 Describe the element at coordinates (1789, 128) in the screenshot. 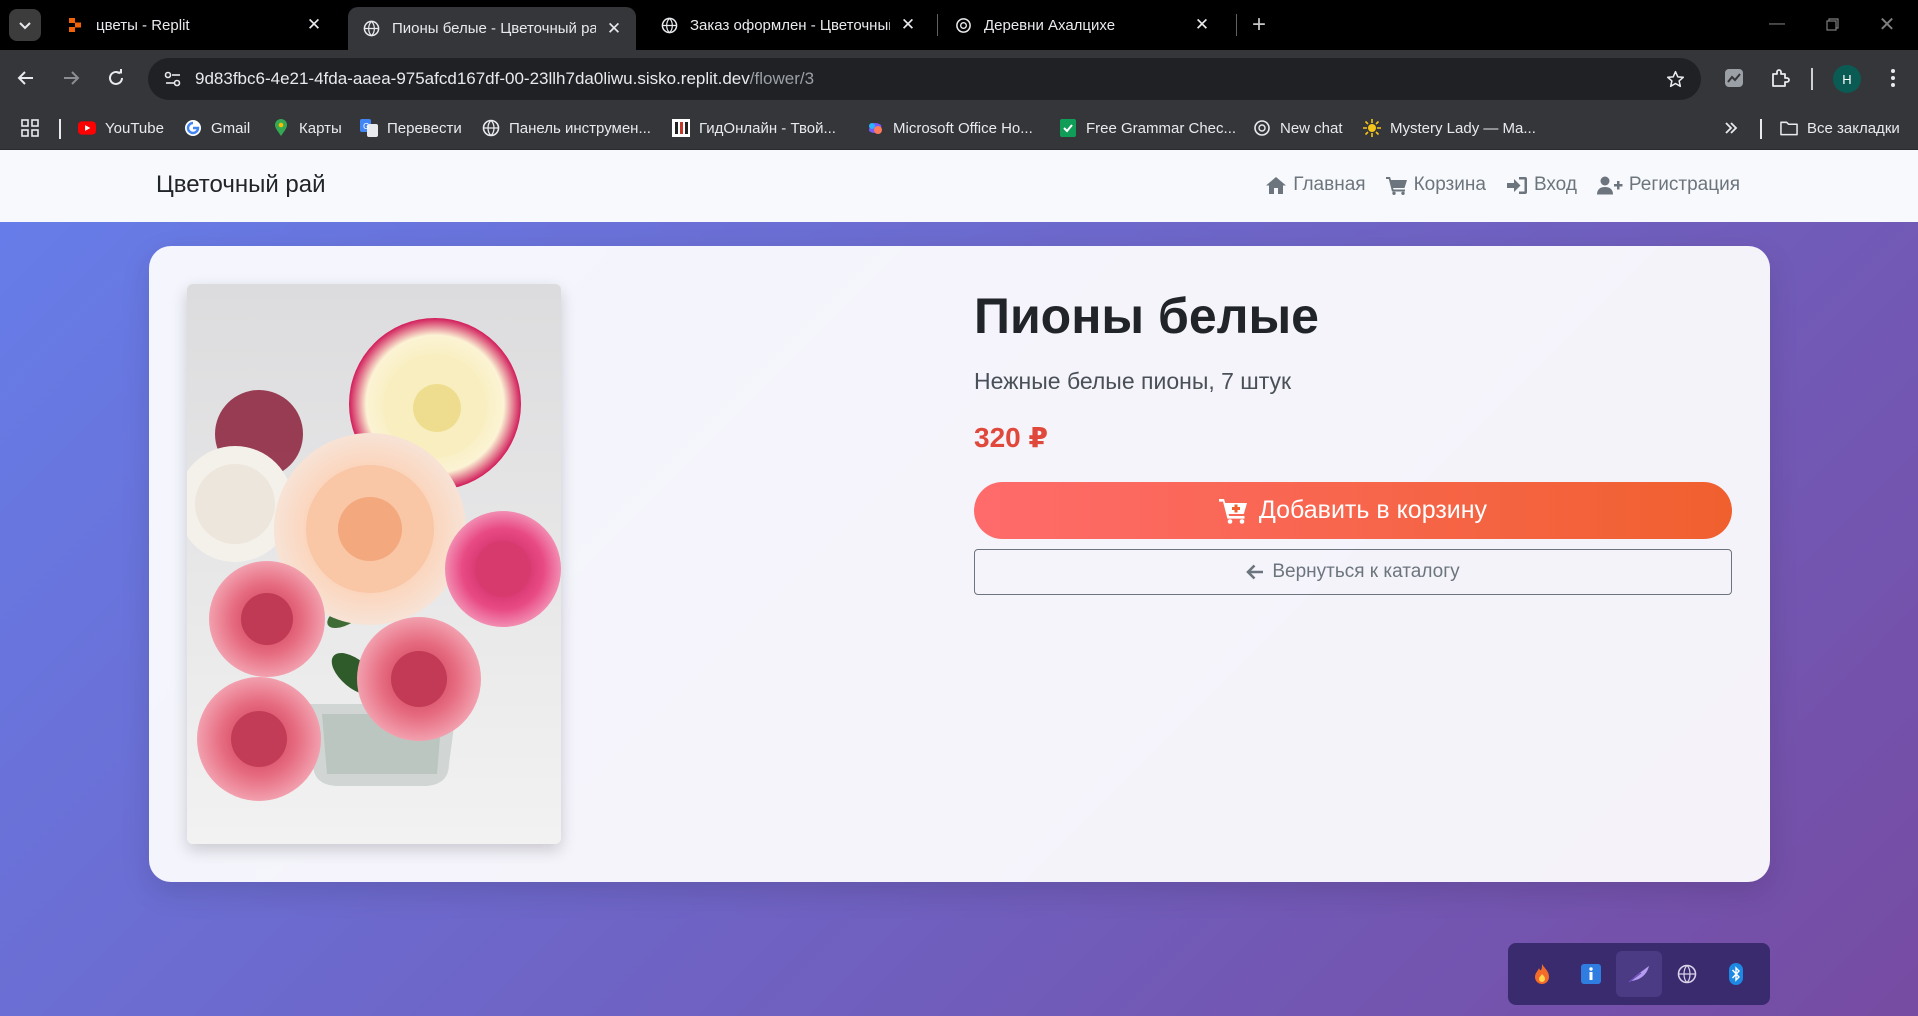

I see `folder-icon` at that location.